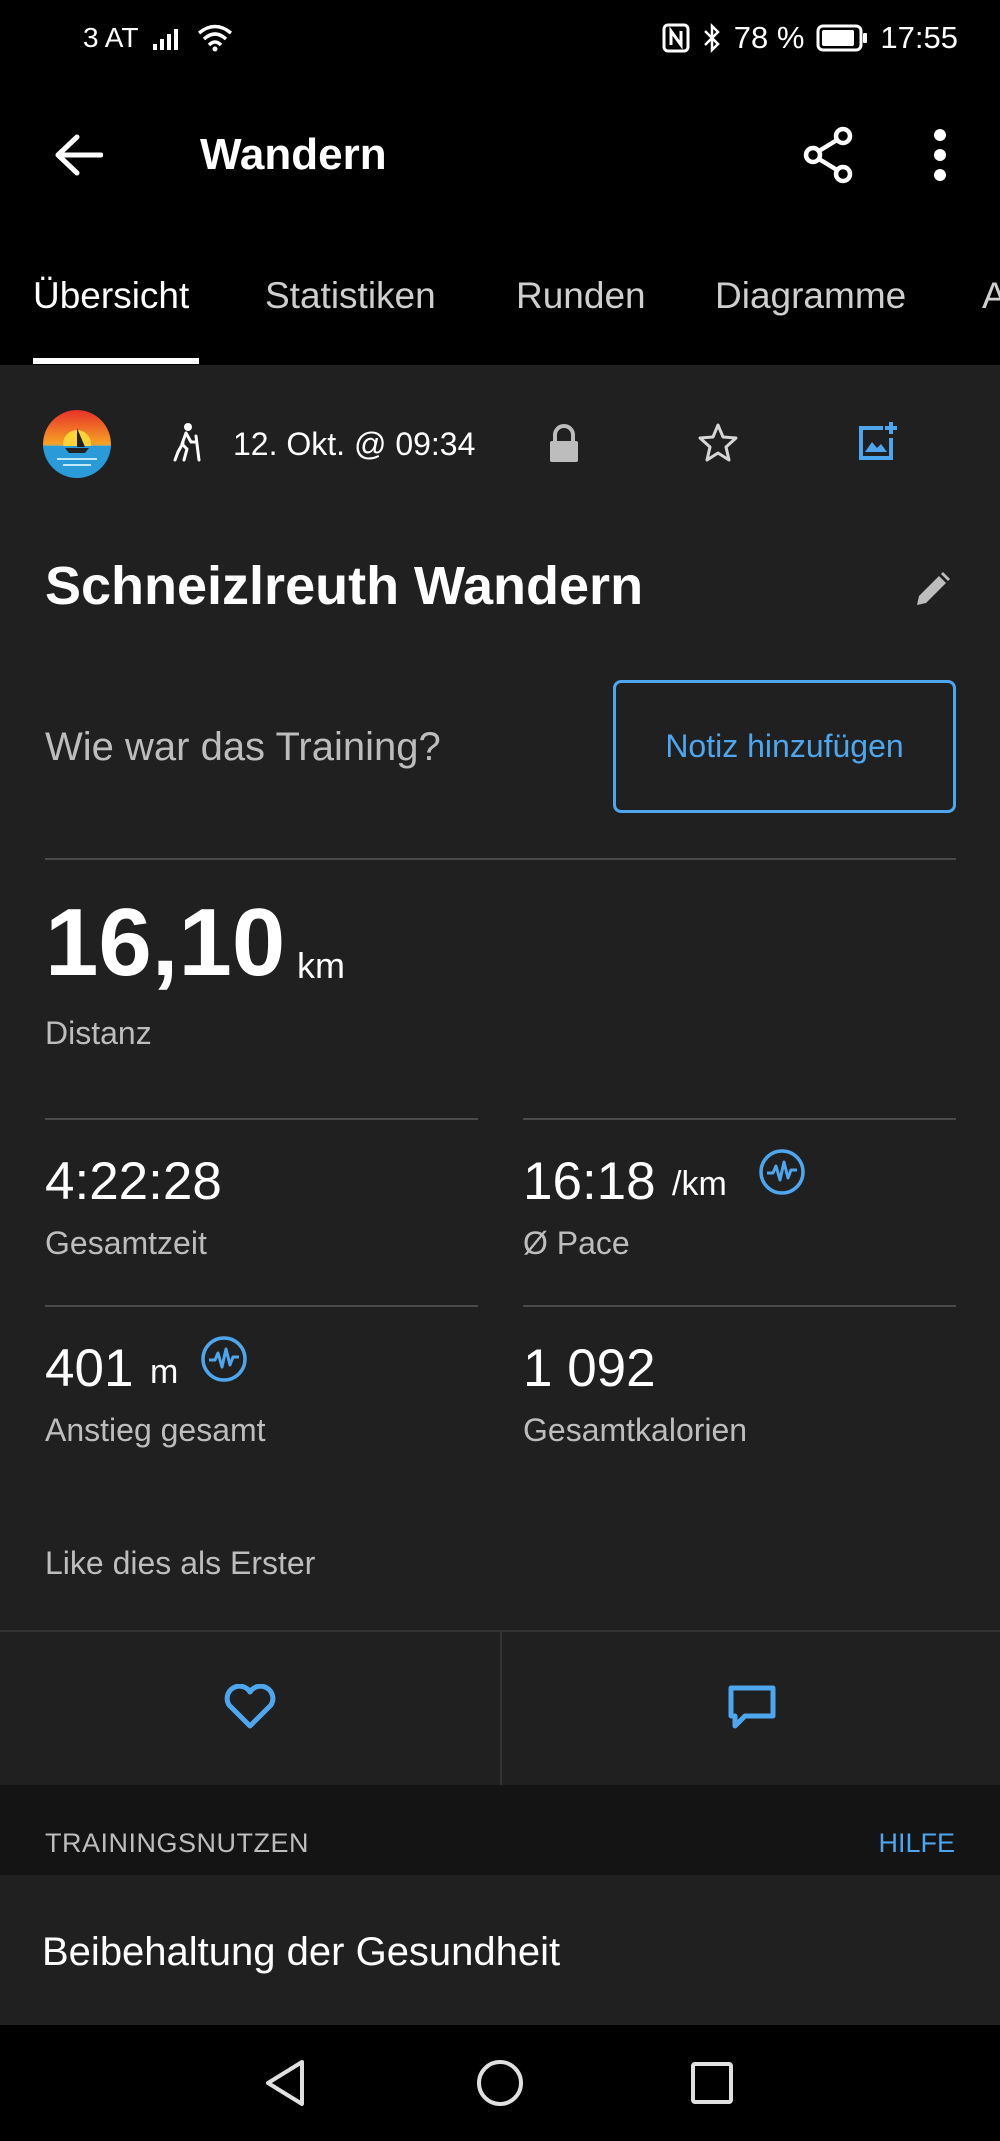 The width and height of the screenshot is (1000, 2141). Describe the element at coordinates (991, 296) in the screenshot. I see `tab-truncated: A` at that location.